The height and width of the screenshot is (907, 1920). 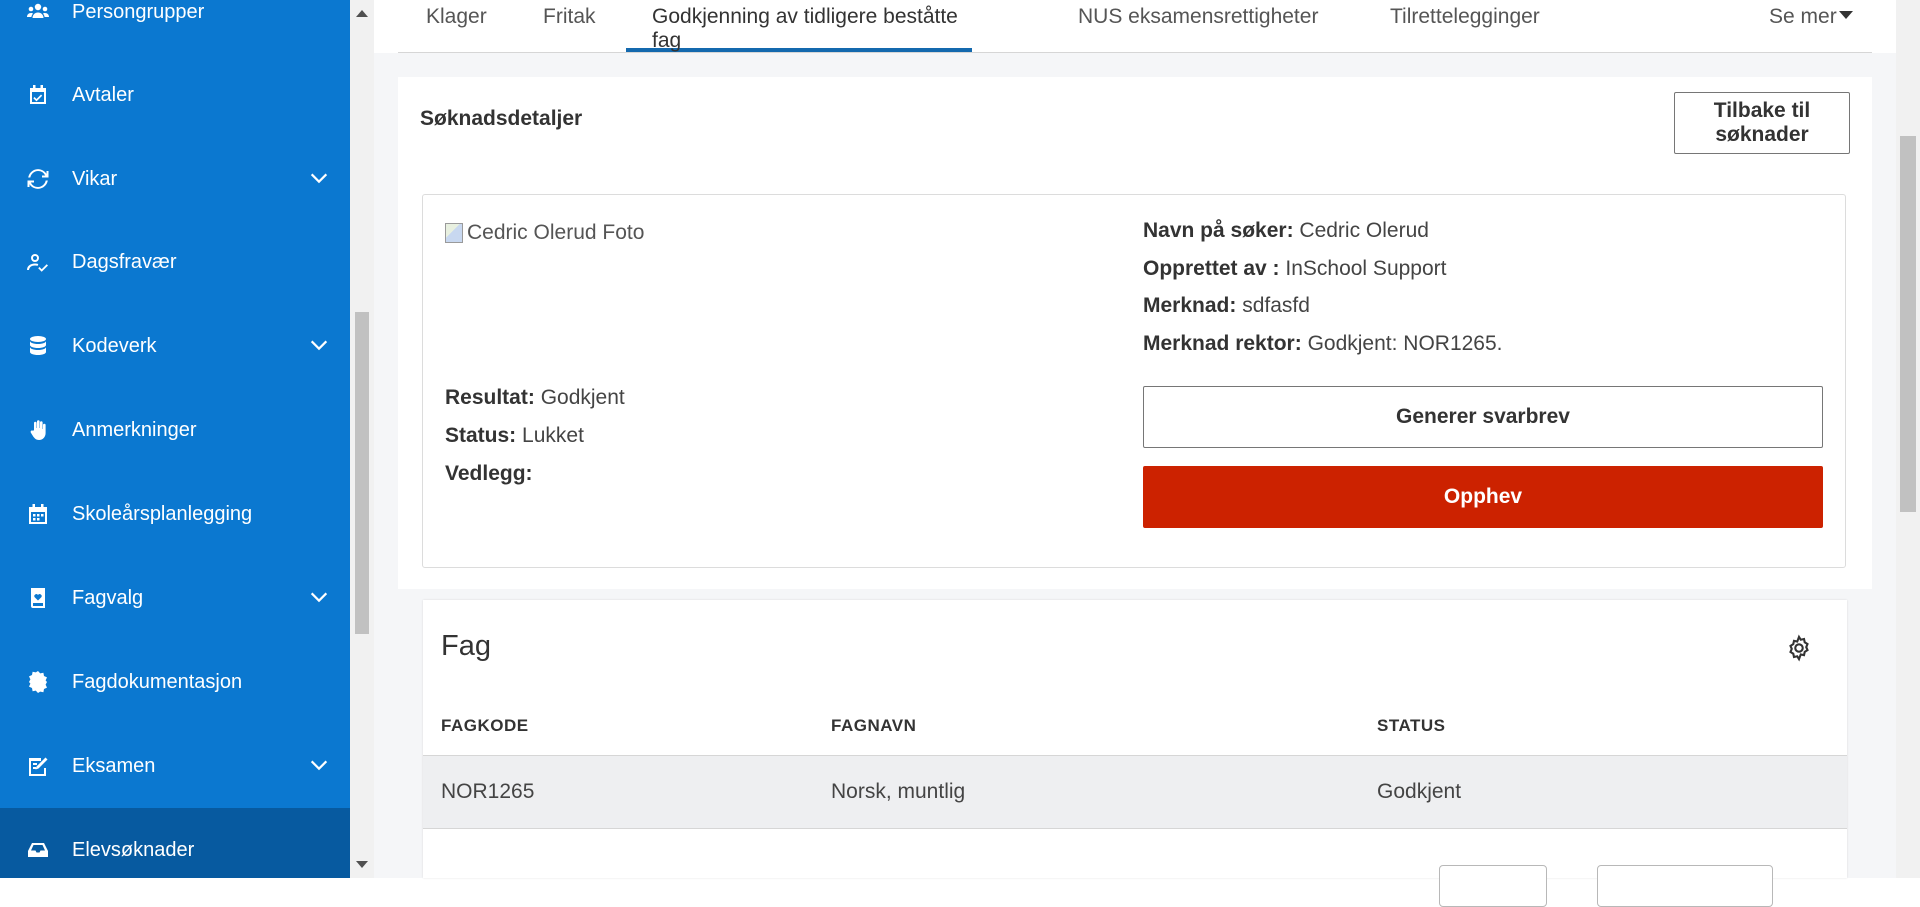 What do you see at coordinates (1135, 124) in the screenshot?
I see `details-header: Søknadsdetaljer Tilbake til søknader` at bounding box center [1135, 124].